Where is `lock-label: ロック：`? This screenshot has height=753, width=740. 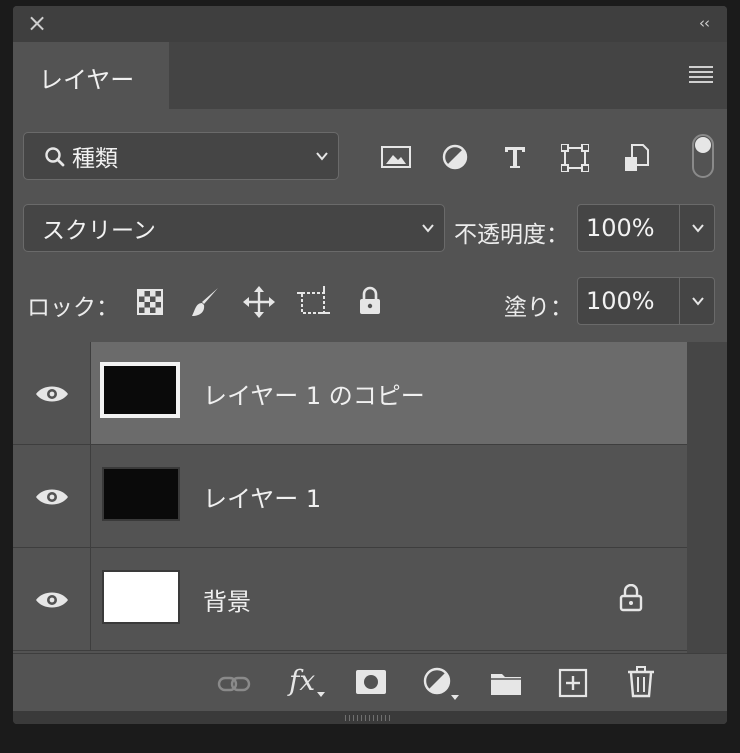
lock-label: ロック： is located at coordinates (73, 308).